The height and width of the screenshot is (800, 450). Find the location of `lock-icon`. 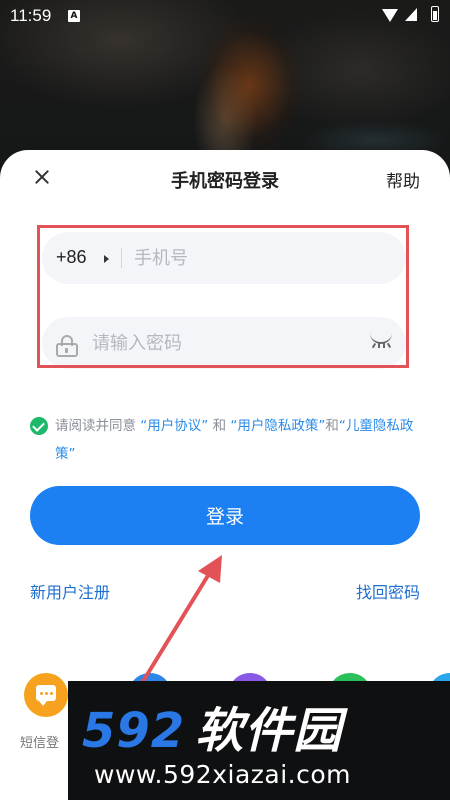

lock-icon is located at coordinates (67, 346).